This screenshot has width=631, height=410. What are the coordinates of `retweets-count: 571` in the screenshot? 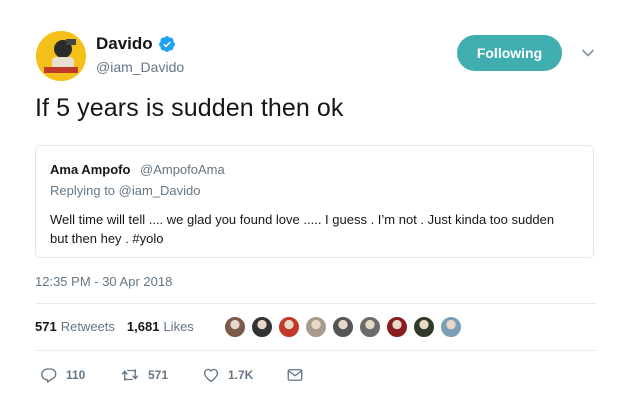 It's located at (46, 326).